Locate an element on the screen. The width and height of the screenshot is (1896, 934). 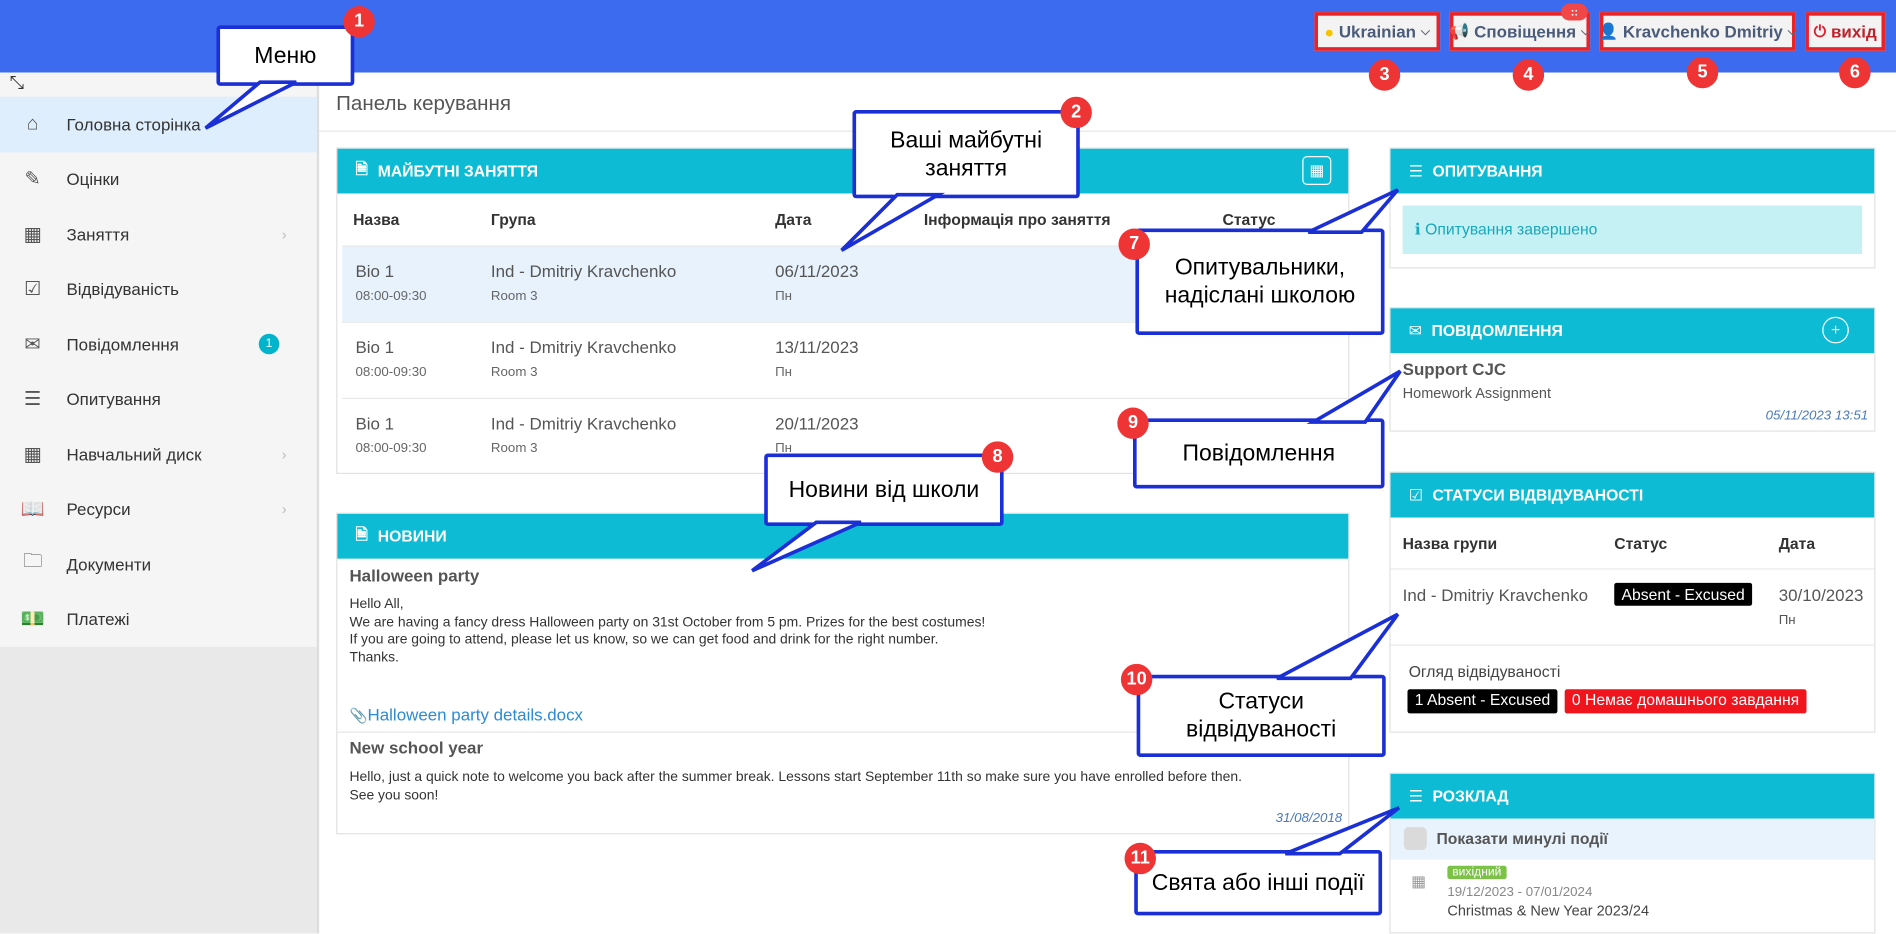
sidebar-item-label: Навчальний диск is located at coordinates (134, 454).